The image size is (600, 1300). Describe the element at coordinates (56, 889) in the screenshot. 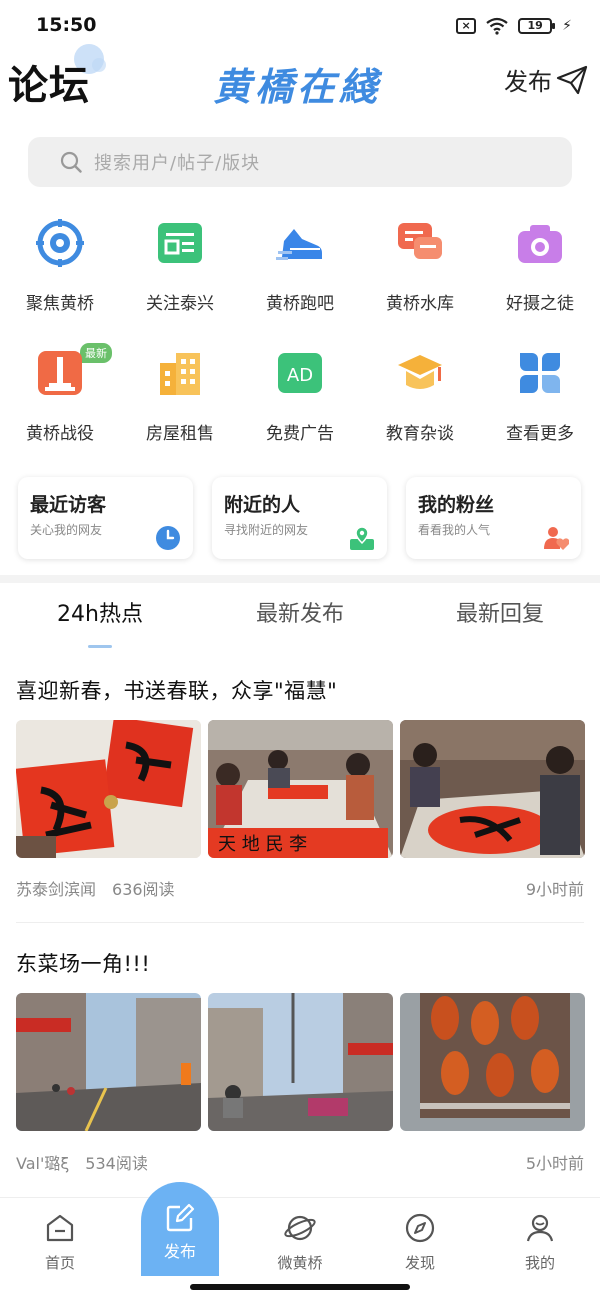

I see `post-author: 苏泰剑滨闻` at that location.